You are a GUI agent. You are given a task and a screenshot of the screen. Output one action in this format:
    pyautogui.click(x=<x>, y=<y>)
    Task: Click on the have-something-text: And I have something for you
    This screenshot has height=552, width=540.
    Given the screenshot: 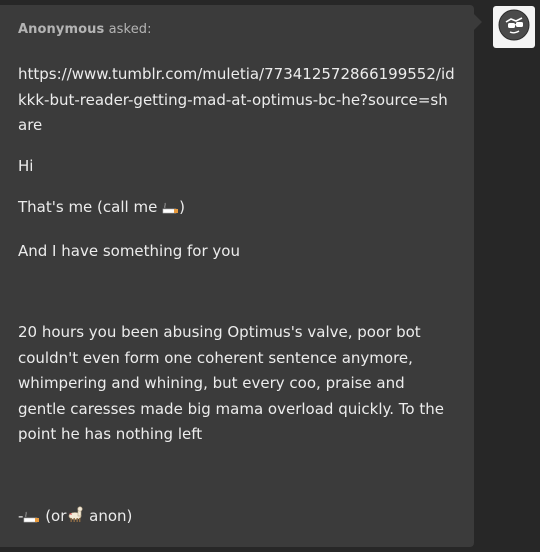 What is the action you would take?
    pyautogui.click(x=129, y=250)
    